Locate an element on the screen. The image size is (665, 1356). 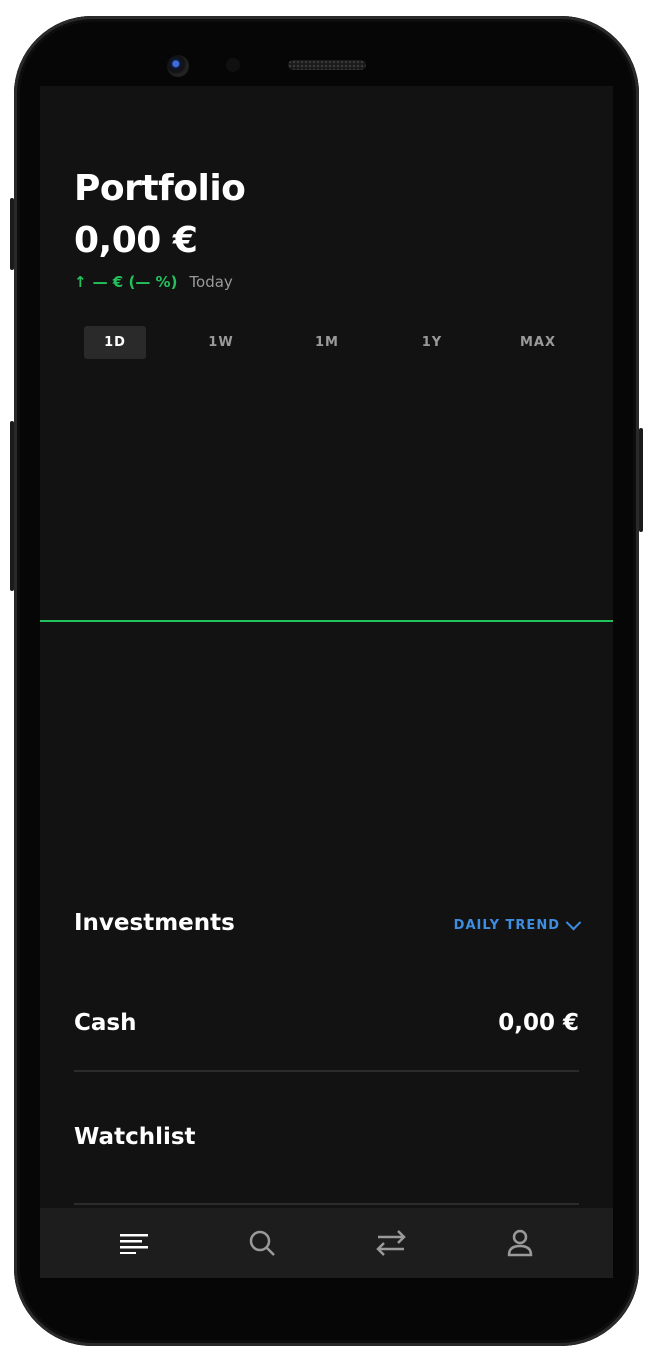
cash-row: Cash 0,00 € is located at coordinates (326, 1023).